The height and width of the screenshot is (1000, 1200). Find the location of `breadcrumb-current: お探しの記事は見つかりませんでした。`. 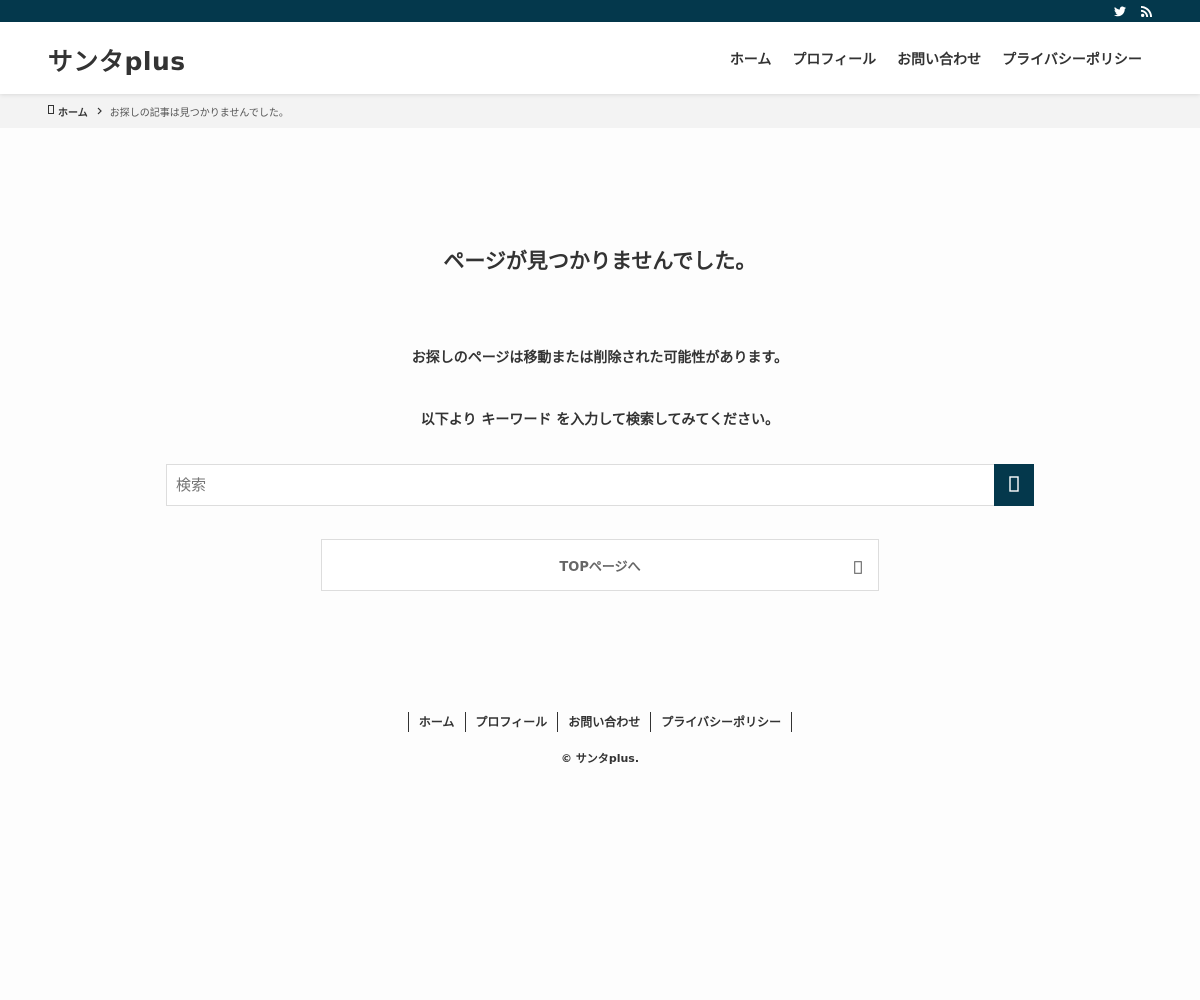

breadcrumb-current: お探しの記事は見つかりませんでした。 is located at coordinates (199, 113).